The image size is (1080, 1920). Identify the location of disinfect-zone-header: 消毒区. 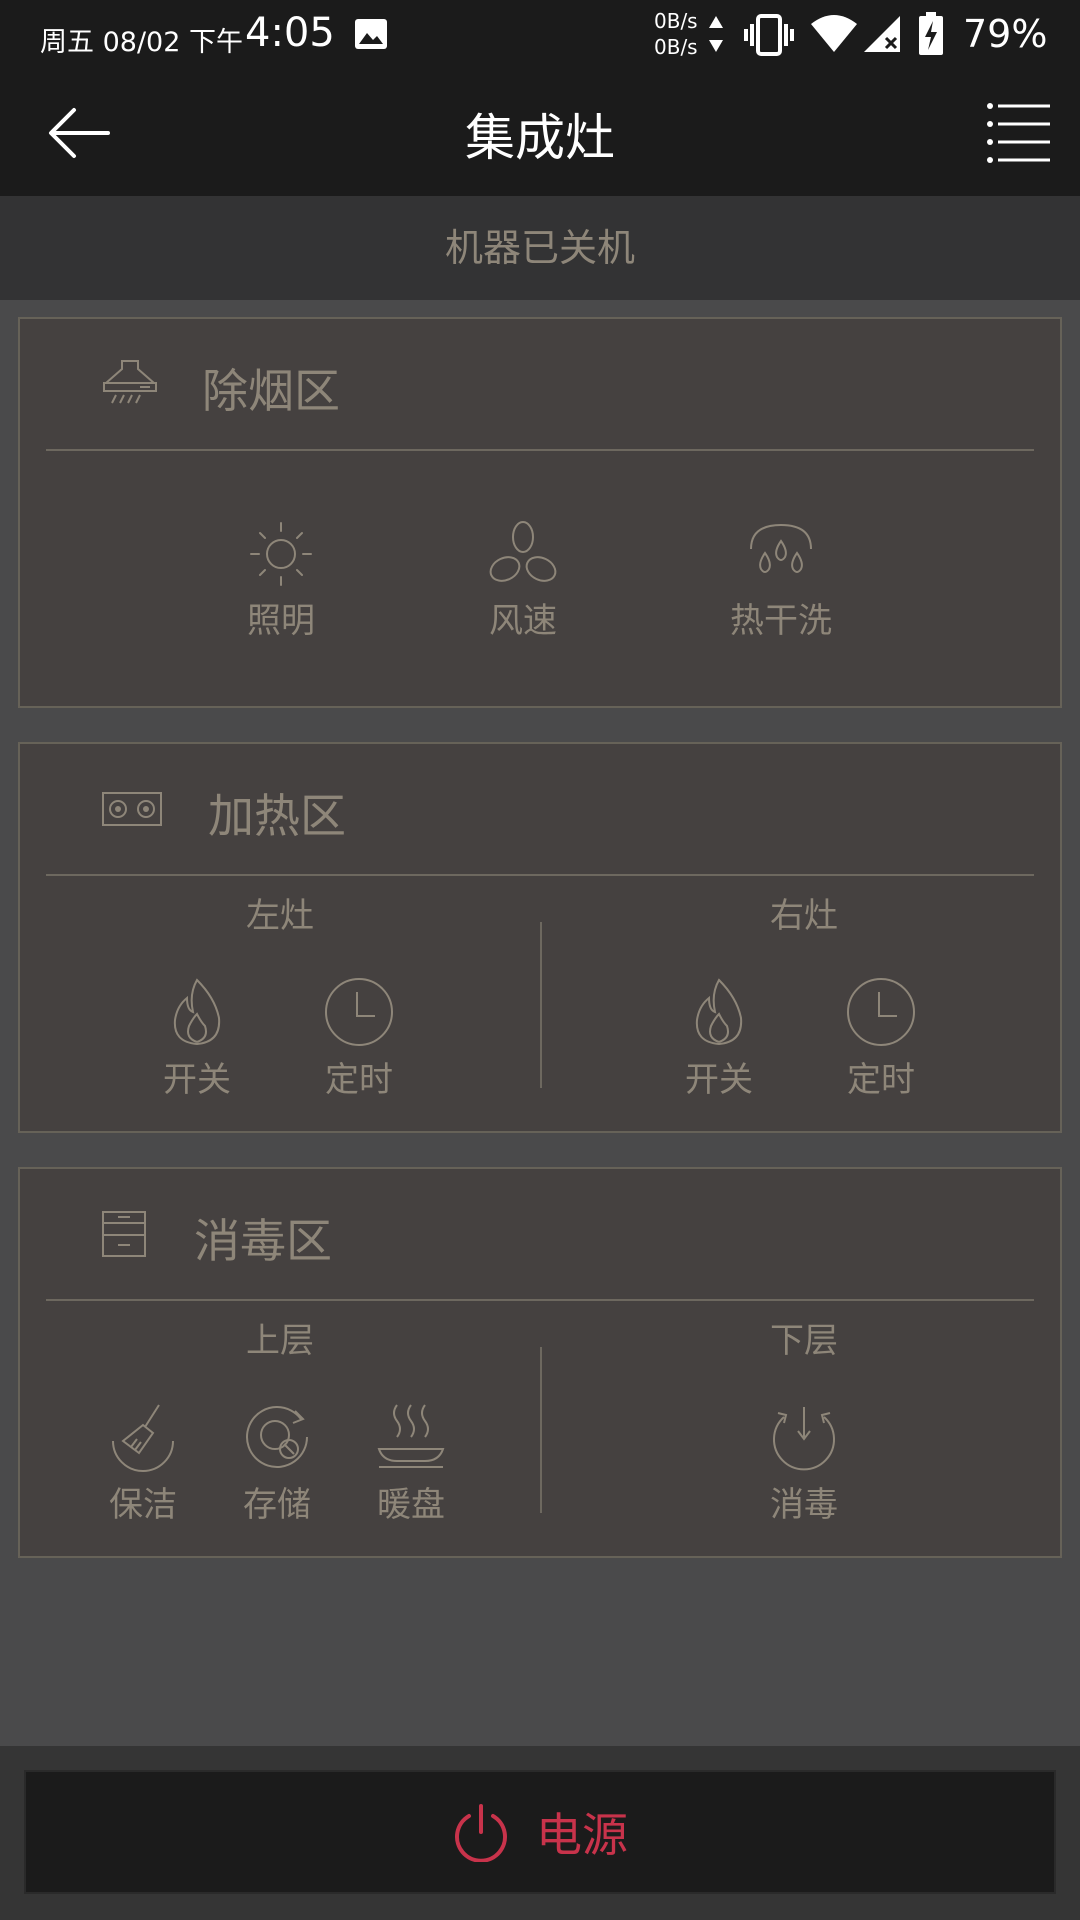
(540, 1233).